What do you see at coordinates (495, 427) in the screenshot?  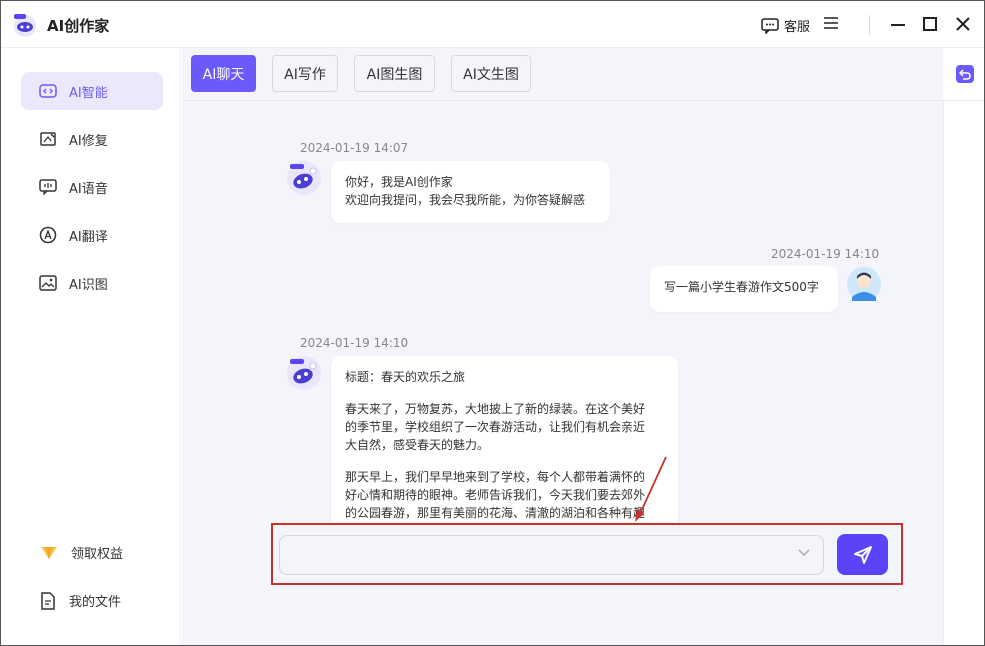 I see `message-line: 的季节里，学校组织了一次春游活动，让我们有机会亲近` at bounding box center [495, 427].